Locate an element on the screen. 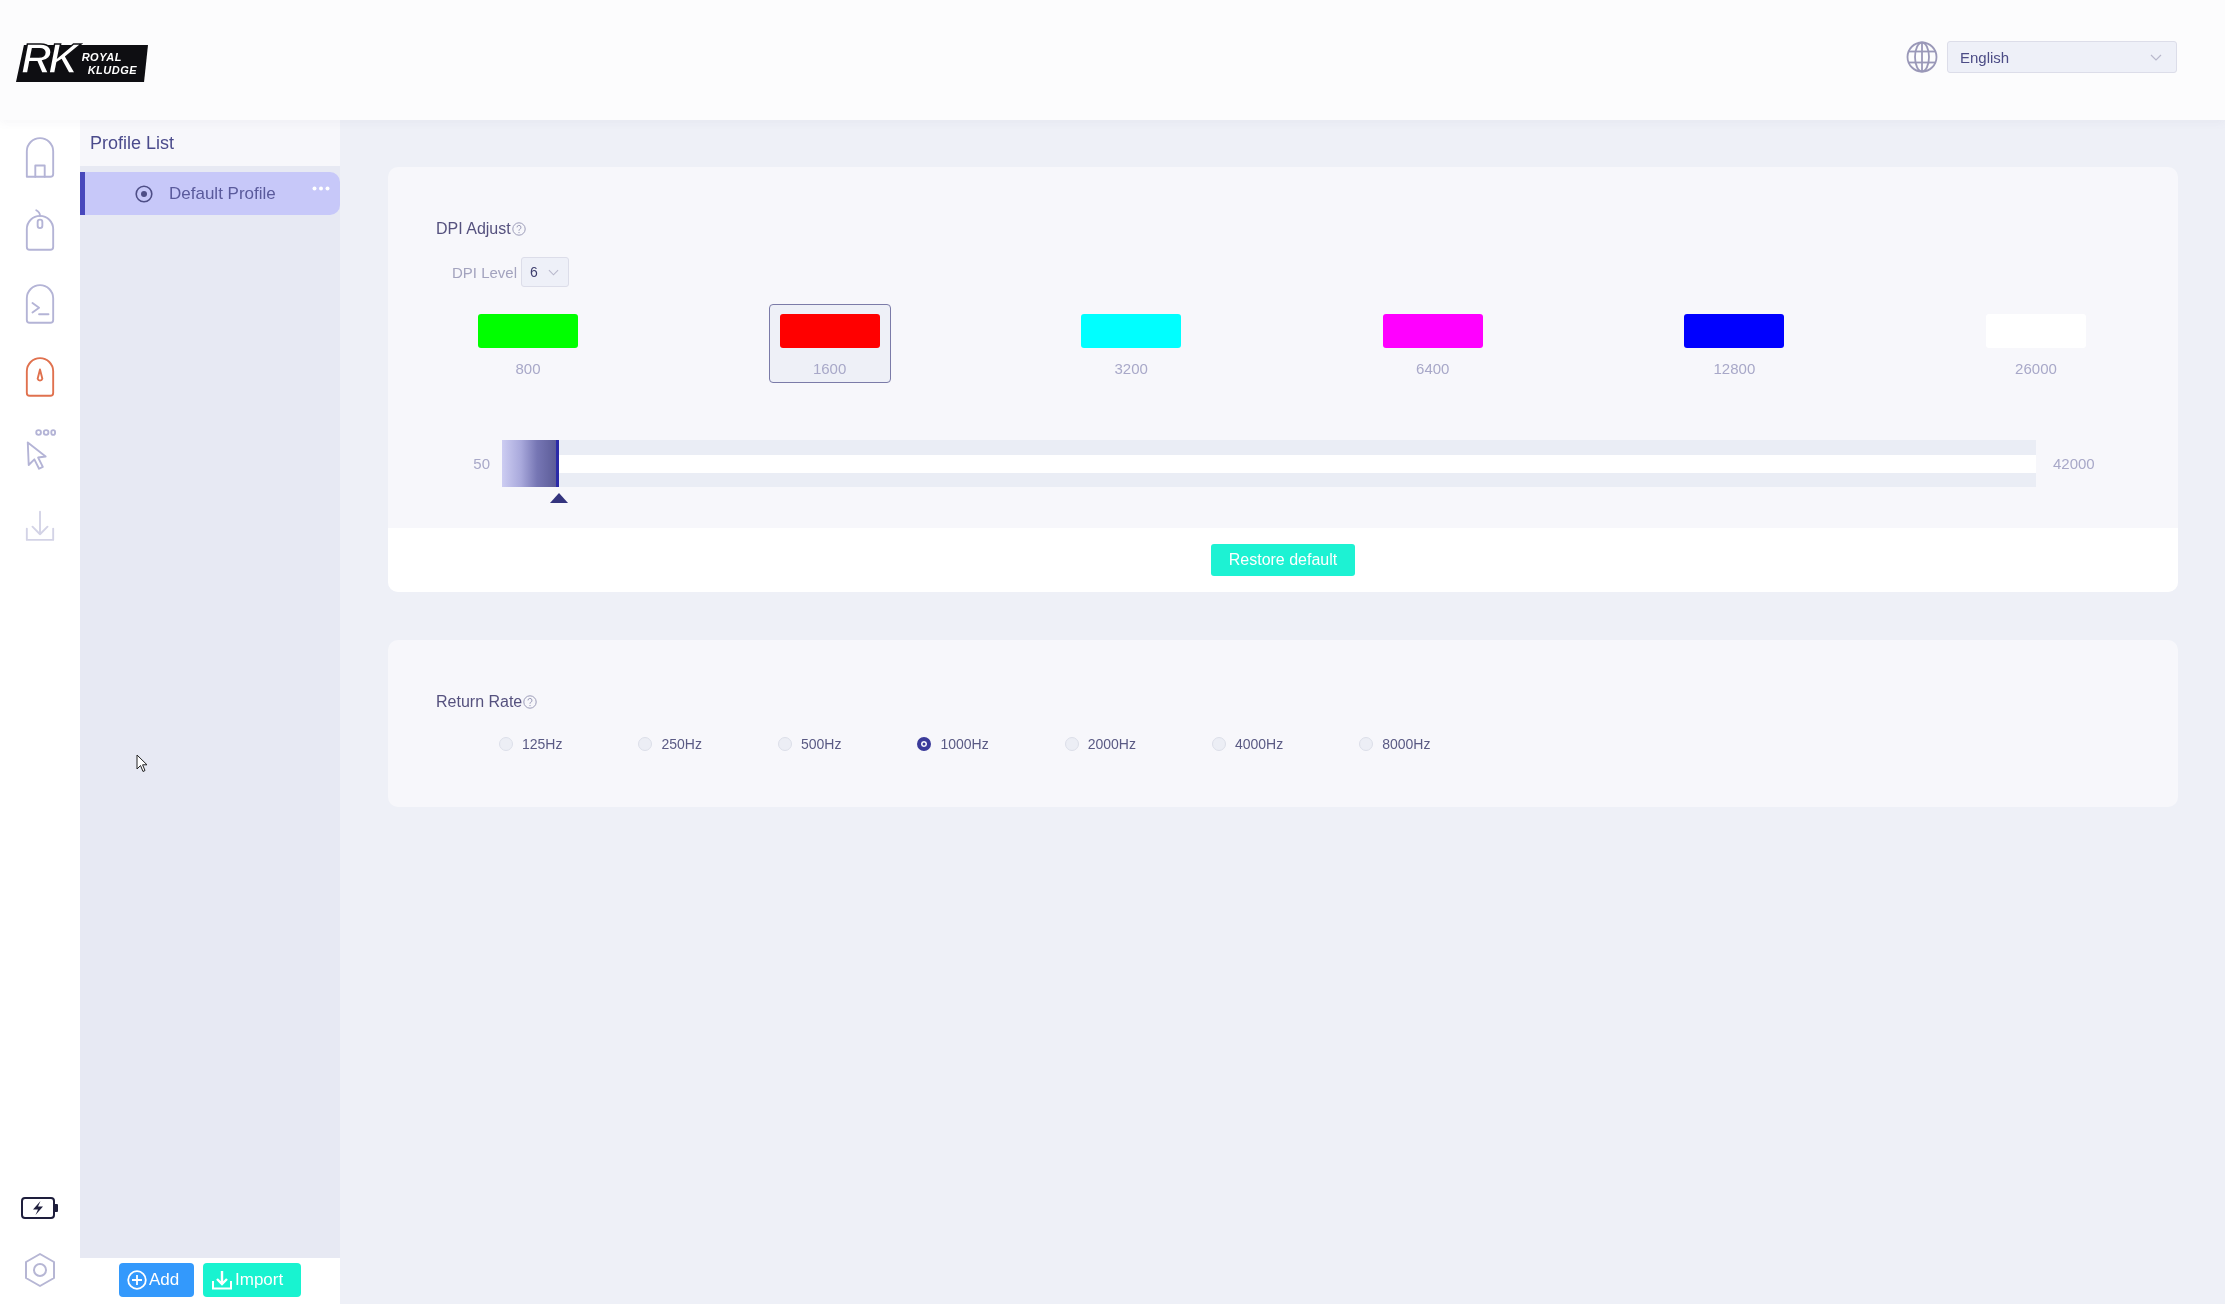 The height and width of the screenshot is (1304, 2225). rate-option: 500Hz is located at coordinates (809, 744).